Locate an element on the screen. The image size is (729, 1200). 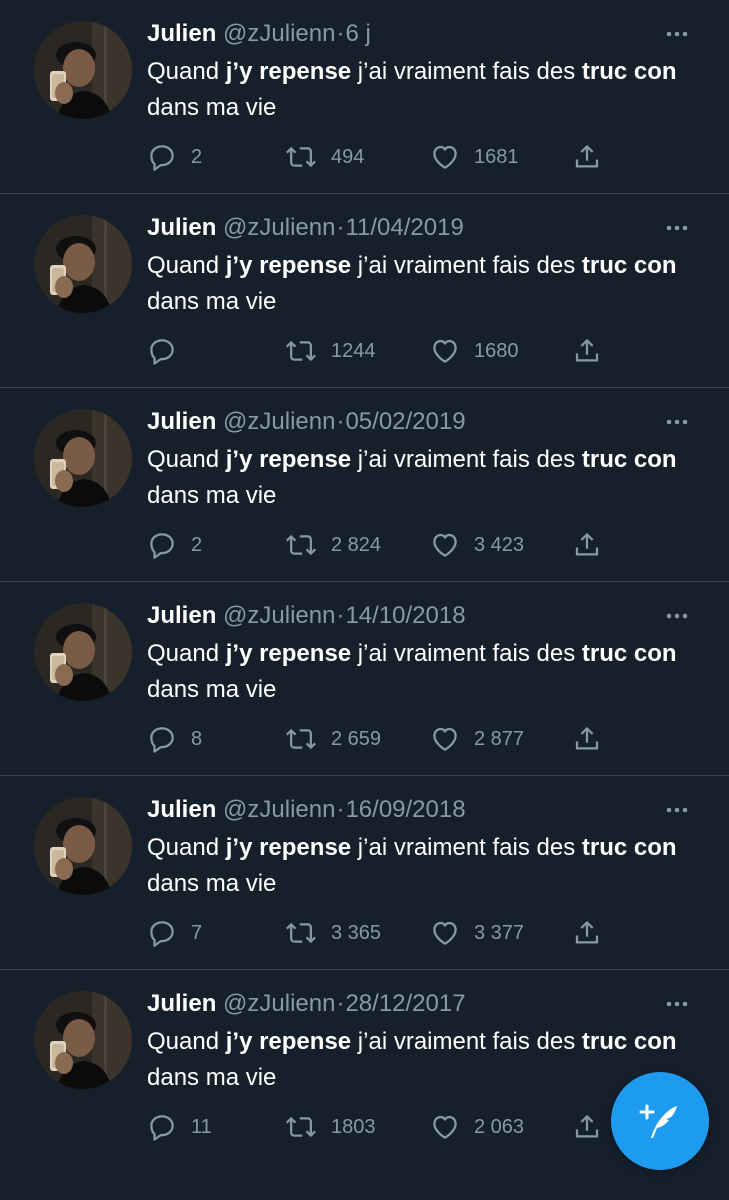
tweet-header: Julien @zJulienn·11/04/2019 is located at coordinates (305, 228).